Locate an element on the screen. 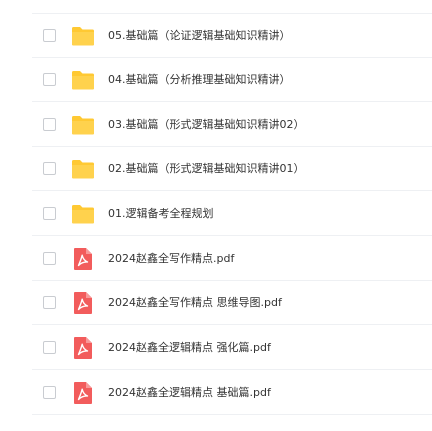 The width and height of the screenshot is (432, 431). file-name: 02.基础篇（形式逻辑基础知识精讲01） is located at coordinates (206, 169).